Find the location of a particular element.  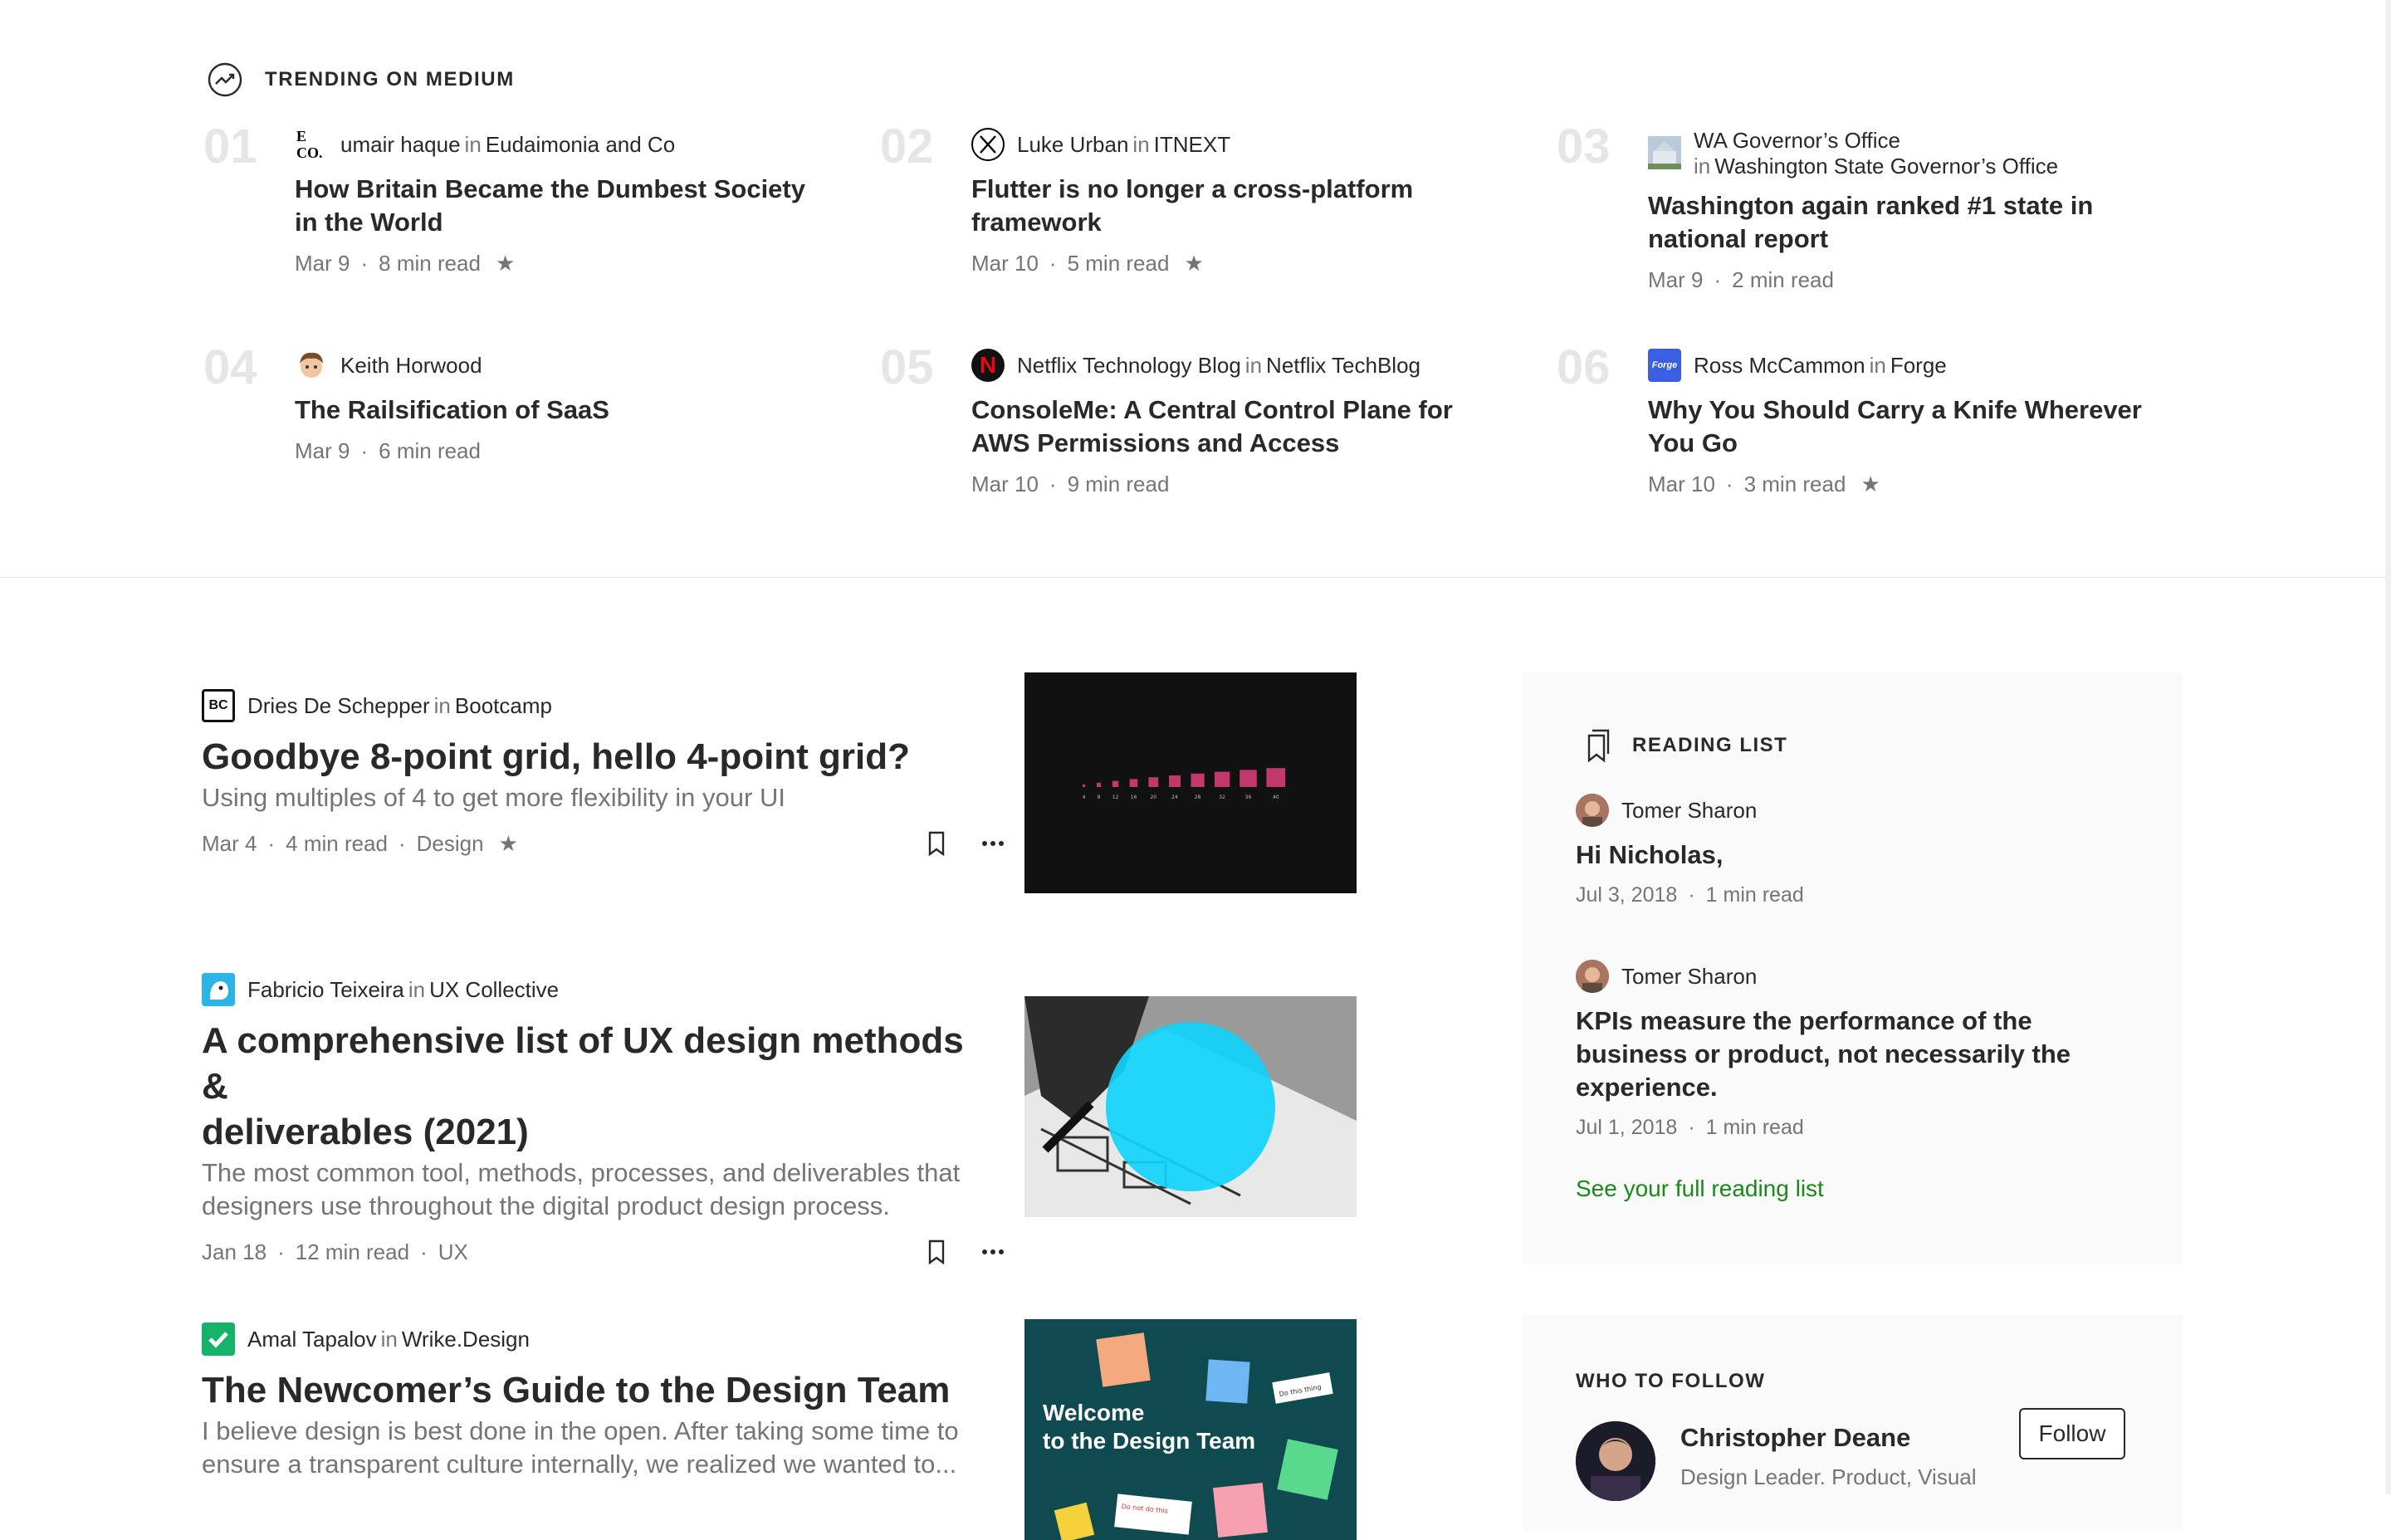

bootcamp-logo-text: BC is located at coordinates (218, 705).